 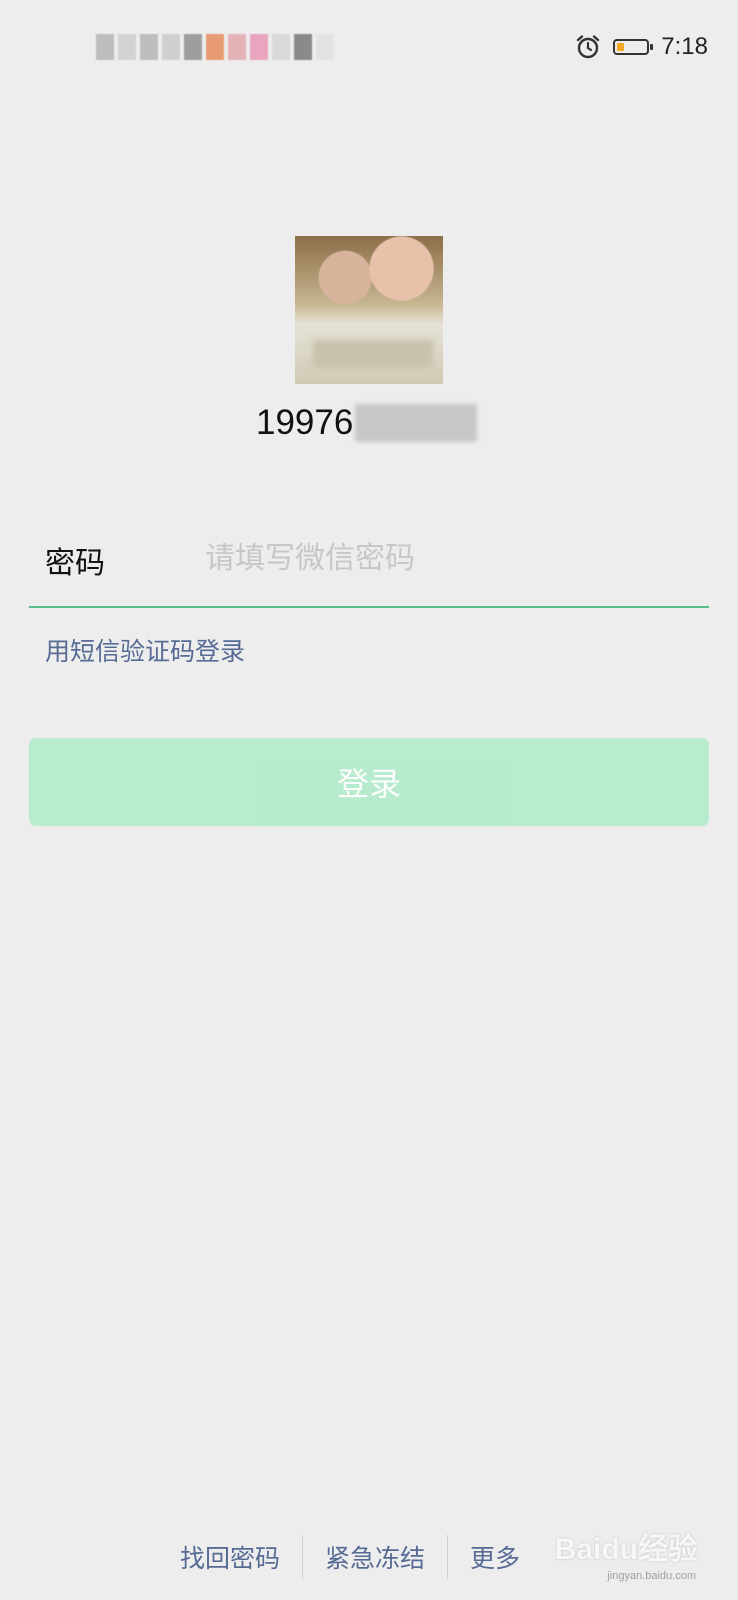 What do you see at coordinates (495, 1557) in the screenshot?
I see `more-link: 更多` at bounding box center [495, 1557].